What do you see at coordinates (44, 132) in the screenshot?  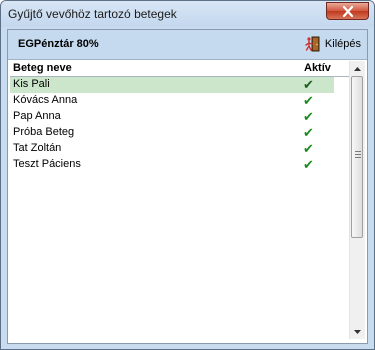 I see `patient-name: Próba Beteg` at bounding box center [44, 132].